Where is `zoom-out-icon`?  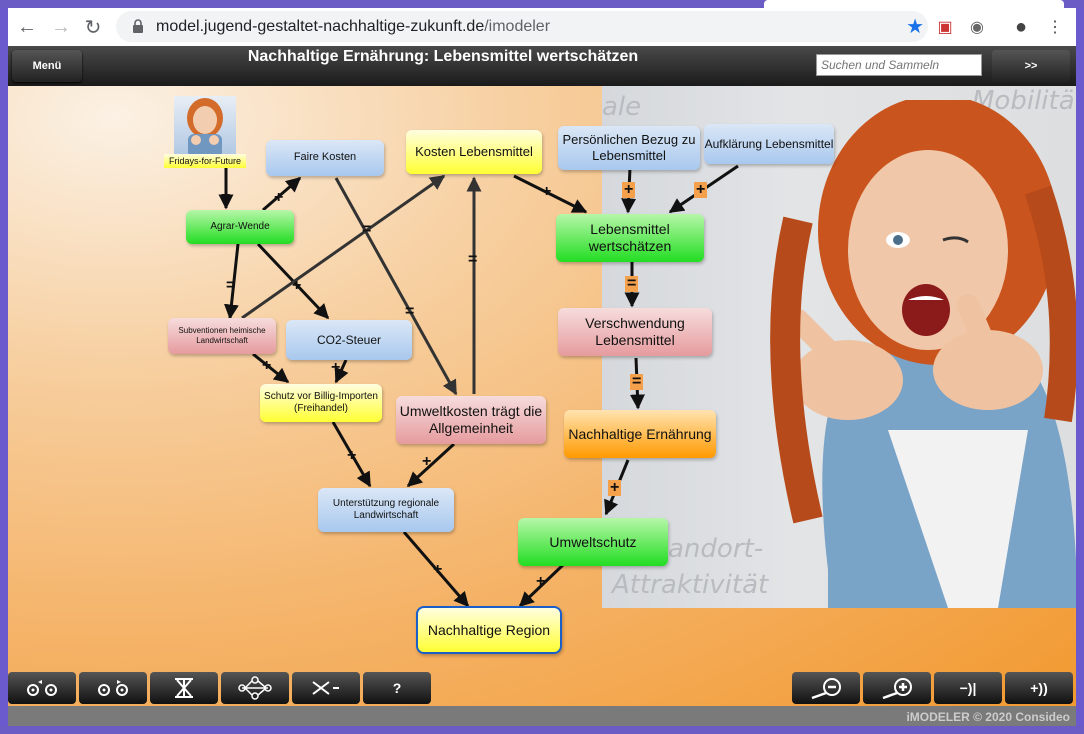
zoom-out-icon is located at coordinates (826, 689).